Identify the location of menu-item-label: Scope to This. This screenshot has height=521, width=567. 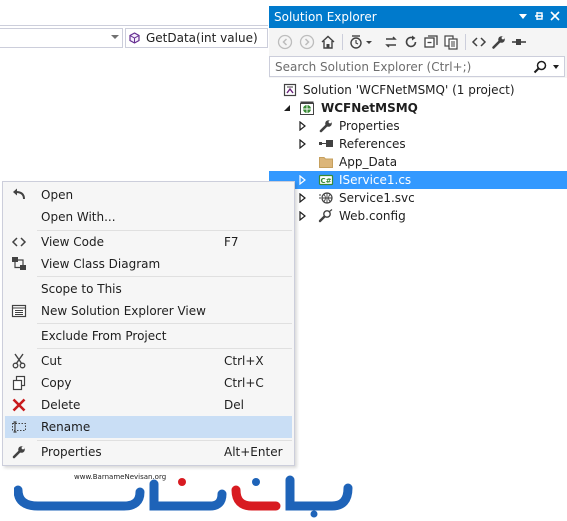
(81, 289).